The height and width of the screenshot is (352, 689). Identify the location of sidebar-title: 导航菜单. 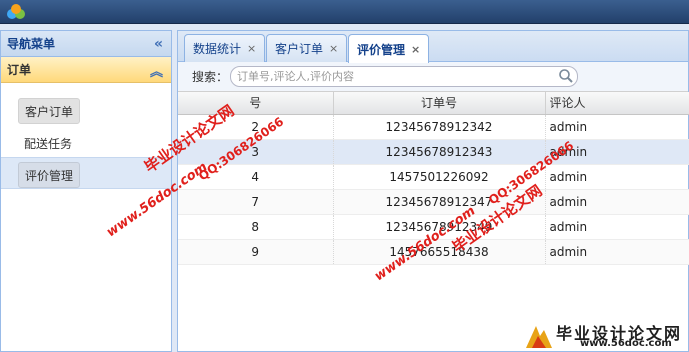
(31, 44).